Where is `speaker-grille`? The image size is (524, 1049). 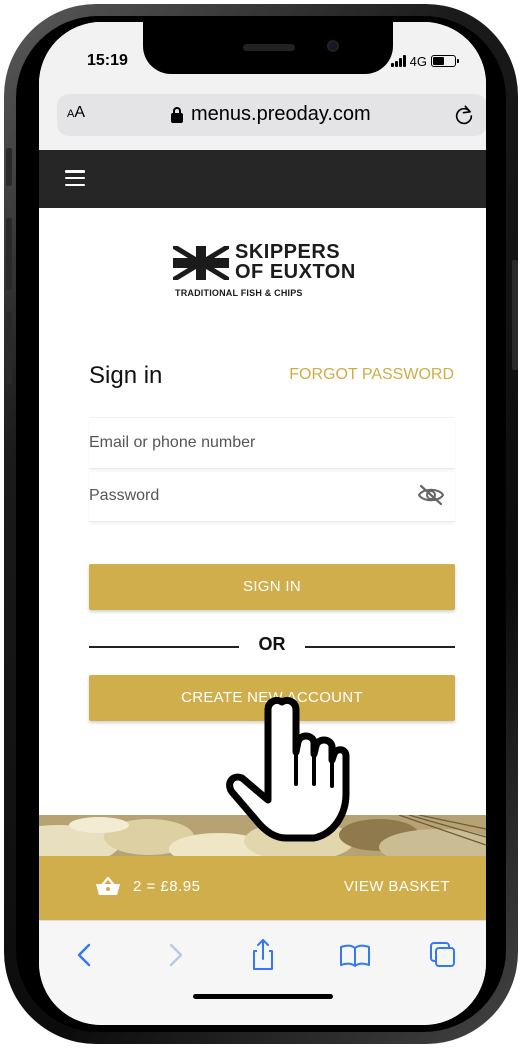
speaker-grille is located at coordinates (269, 47).